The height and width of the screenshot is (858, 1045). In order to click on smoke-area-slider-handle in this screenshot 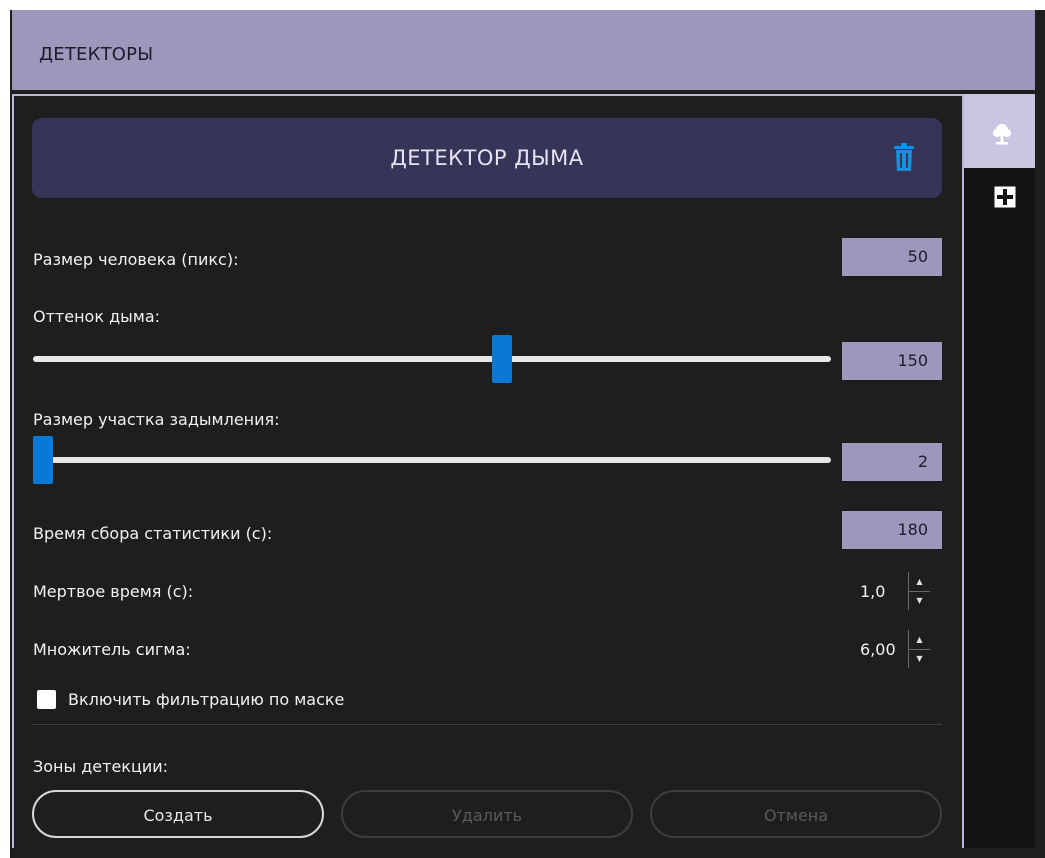, I will do `click(43, 460)`.